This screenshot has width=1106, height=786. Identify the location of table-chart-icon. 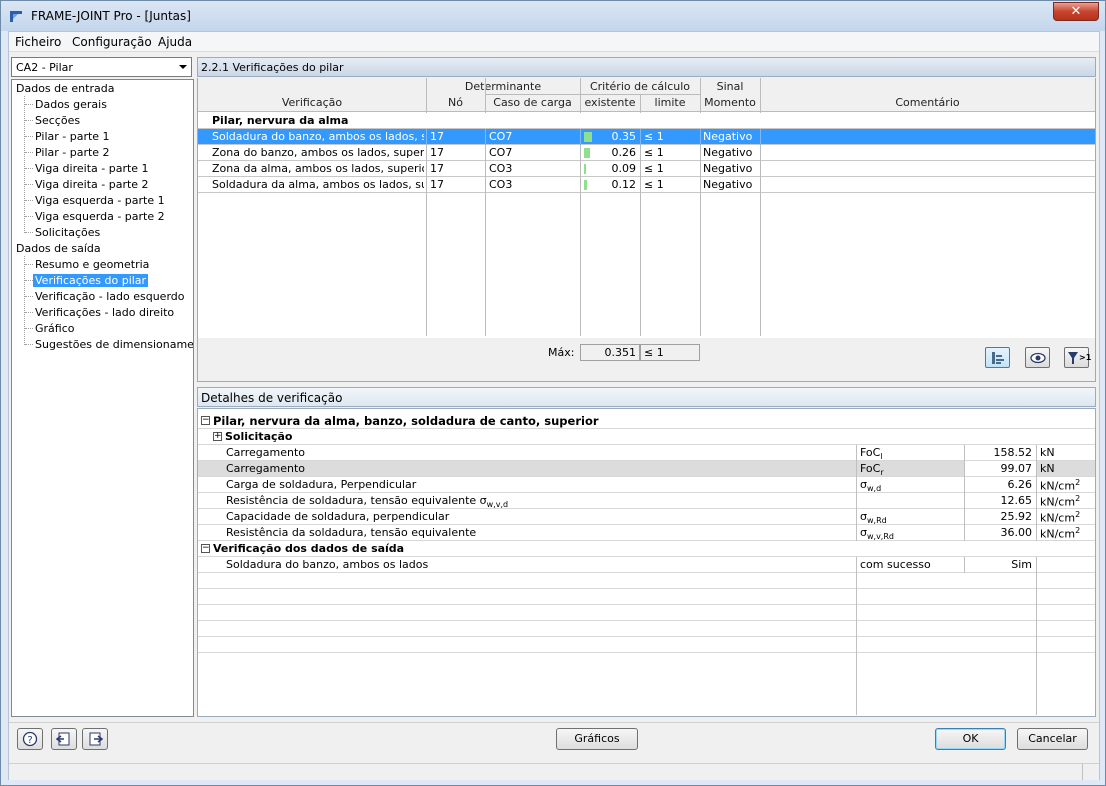
(997, 358).